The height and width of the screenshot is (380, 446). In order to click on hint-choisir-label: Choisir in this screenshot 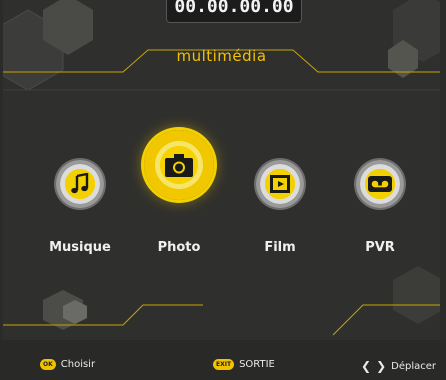, I will do `click(78, 364)`.